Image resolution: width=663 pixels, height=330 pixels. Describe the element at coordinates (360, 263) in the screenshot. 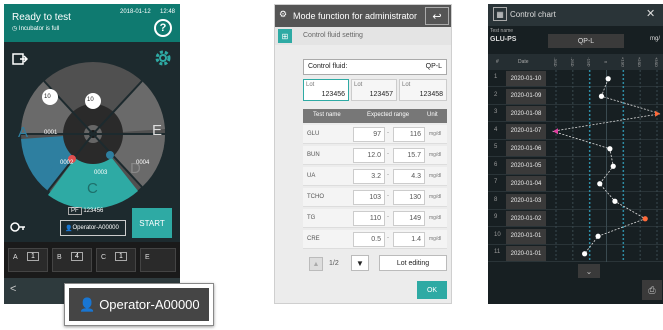

I see `page-down-button: ▼` at that location.